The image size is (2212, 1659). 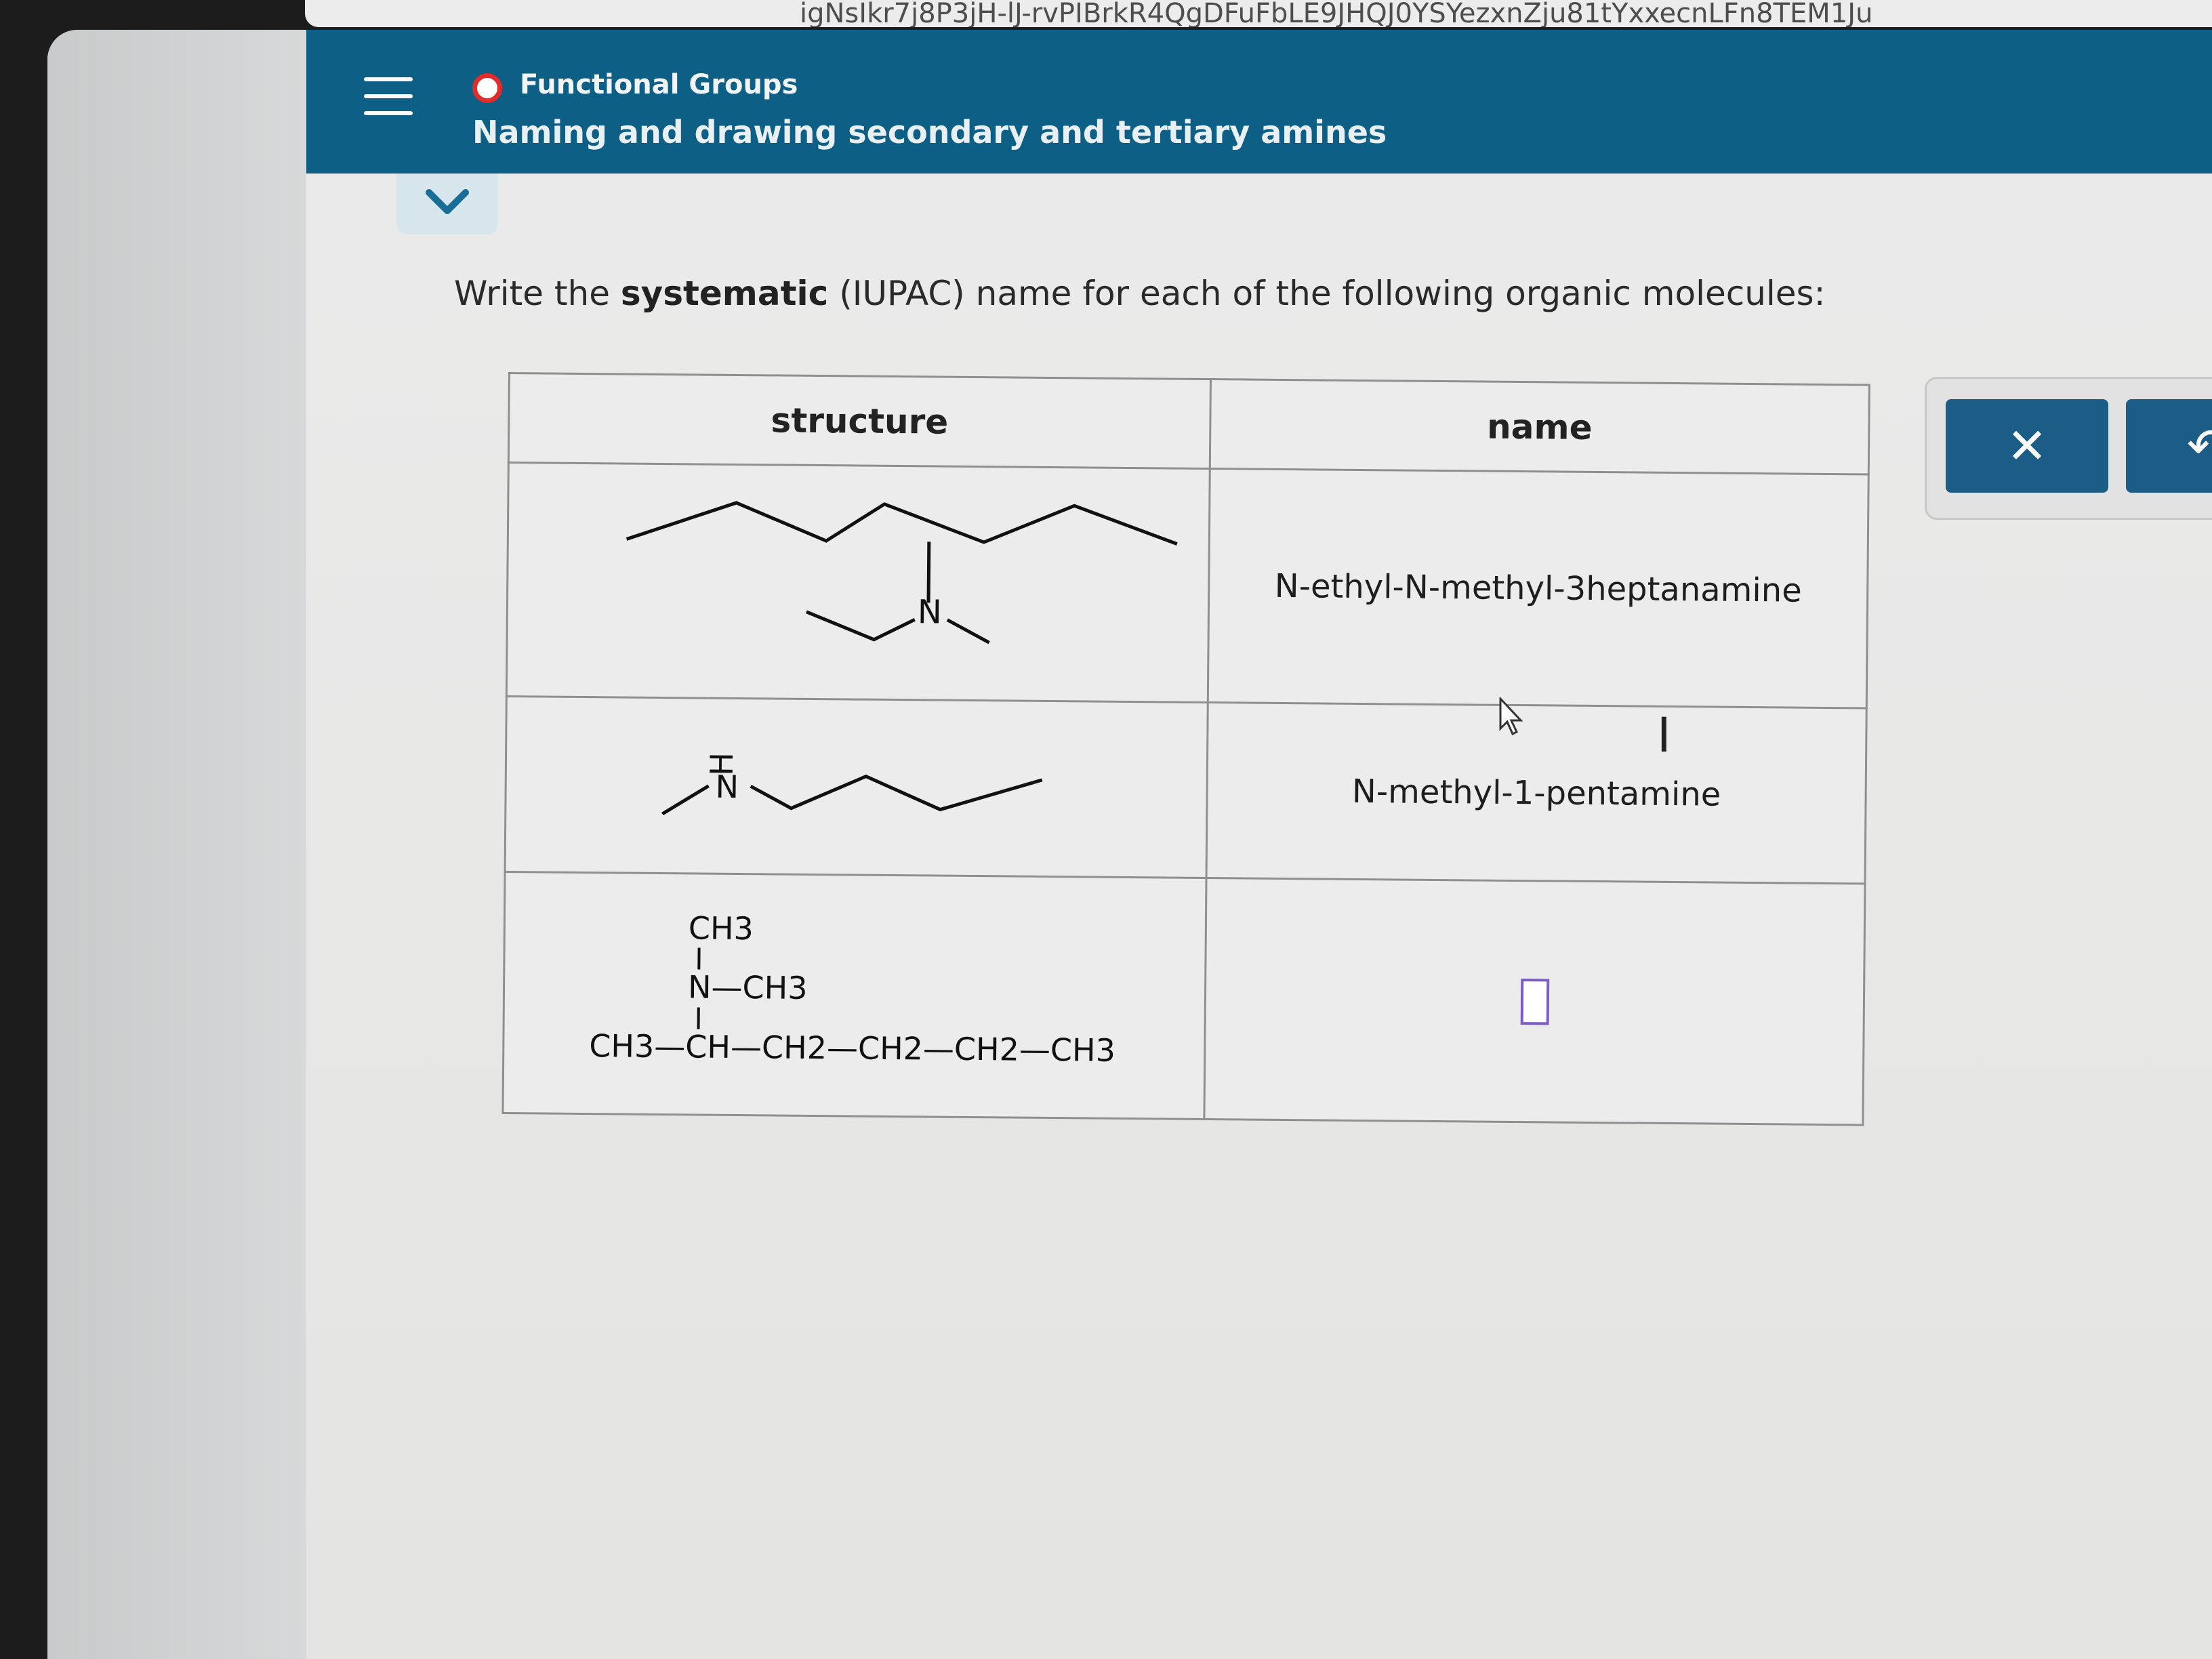 I want to click on left-rail, so click(x=176, y=844).